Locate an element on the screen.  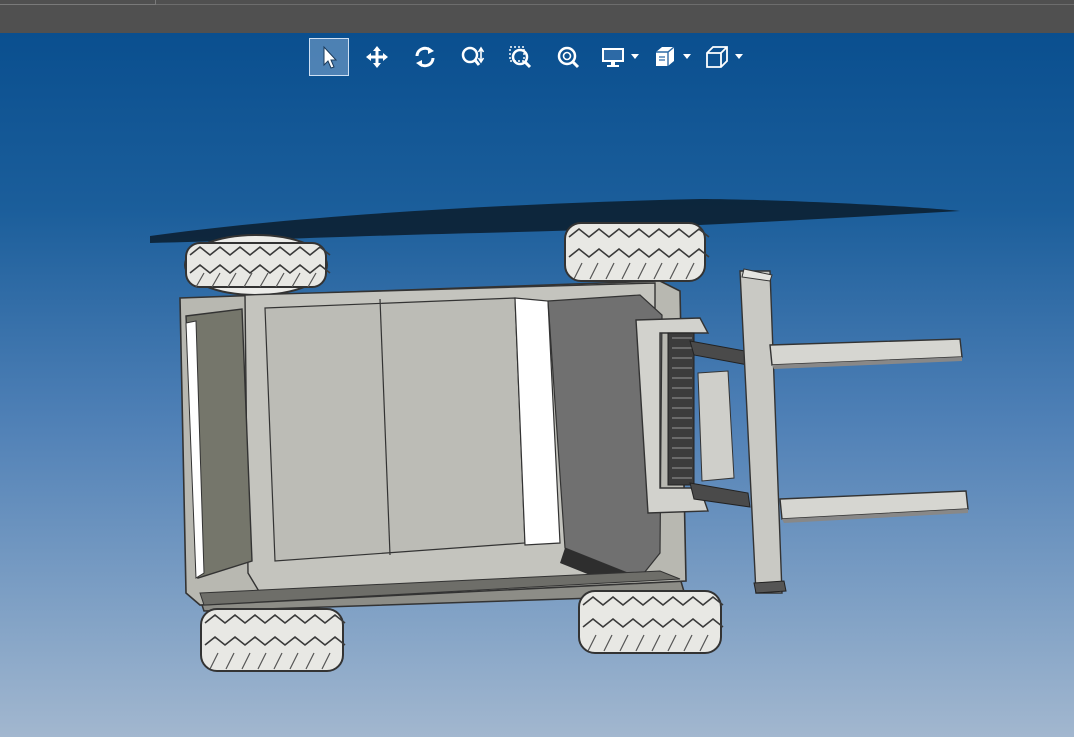
zoom-window-button is located at coordinates (521, 57).